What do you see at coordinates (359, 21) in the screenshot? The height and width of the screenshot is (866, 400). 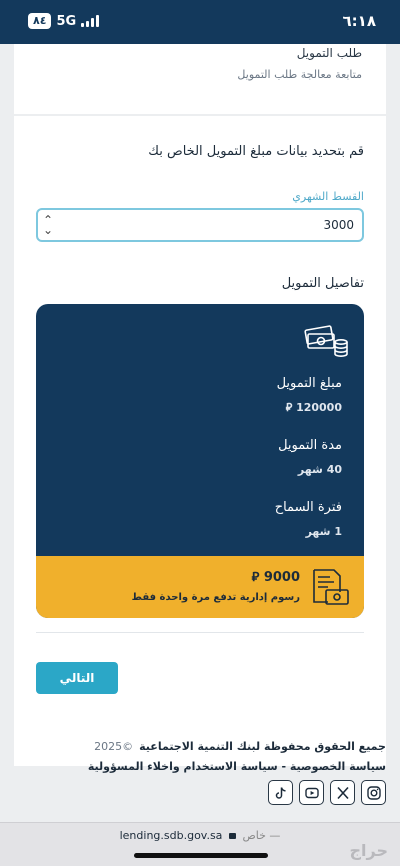 I see `status-time: ٦:١٨` at bounding box center [359, 21].